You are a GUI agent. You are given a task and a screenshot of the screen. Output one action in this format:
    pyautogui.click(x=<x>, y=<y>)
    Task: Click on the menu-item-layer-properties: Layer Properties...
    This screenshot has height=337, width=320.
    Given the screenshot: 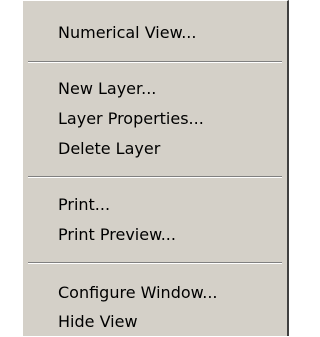 What is the action you would take?
    pyautogui.click(x=155, y=119)
    